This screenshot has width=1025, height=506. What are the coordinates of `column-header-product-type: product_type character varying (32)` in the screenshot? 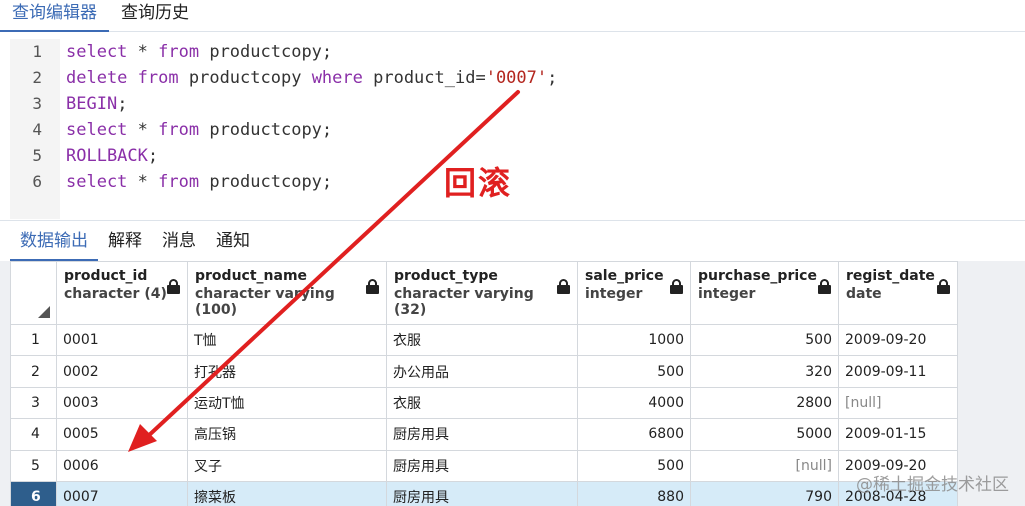 It's located at (482, 293).